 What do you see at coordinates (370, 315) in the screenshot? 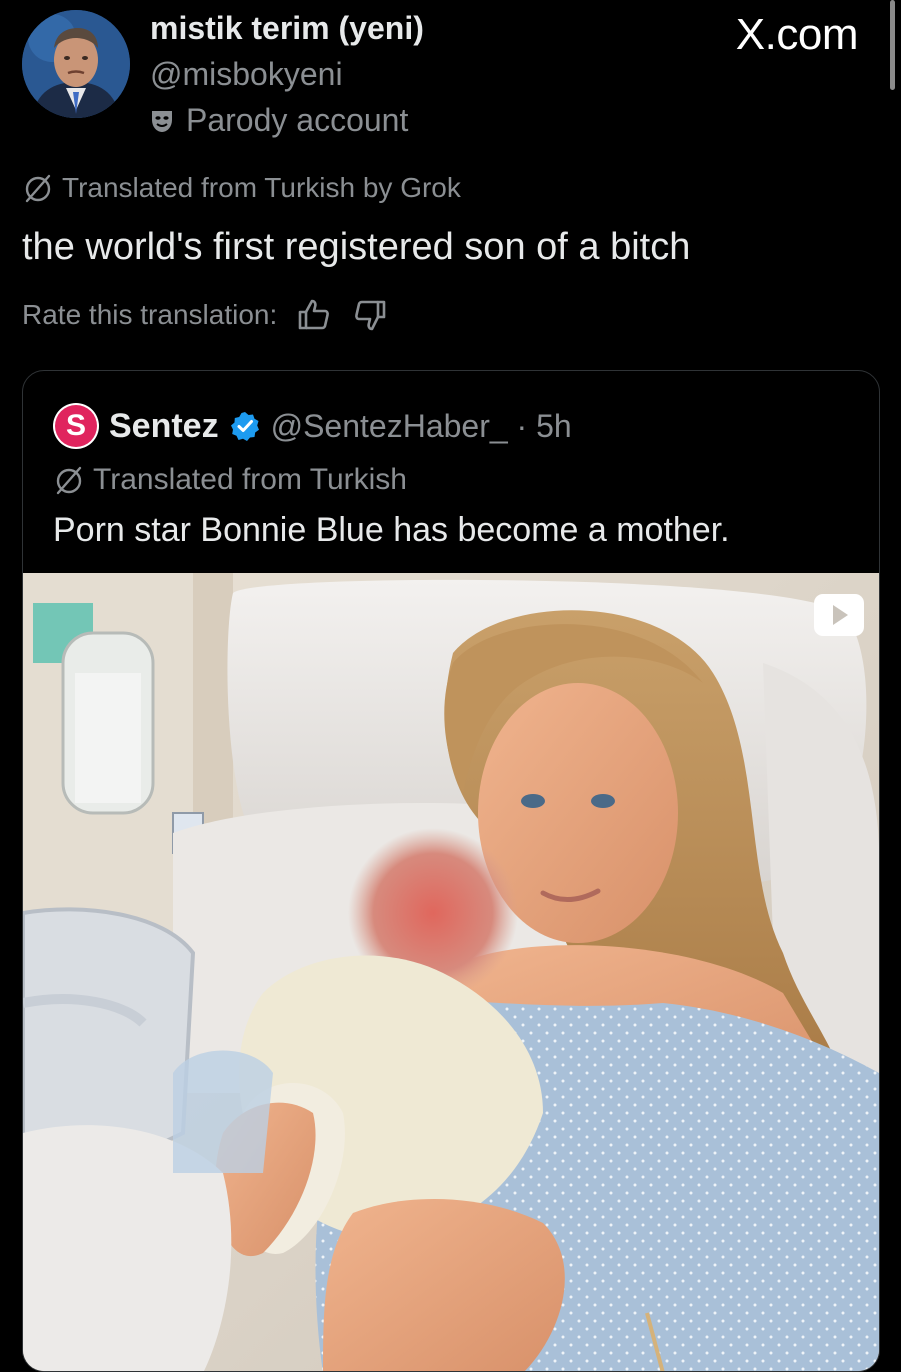
I see `thumbs-down-icon` at bounding box center [370, 315].